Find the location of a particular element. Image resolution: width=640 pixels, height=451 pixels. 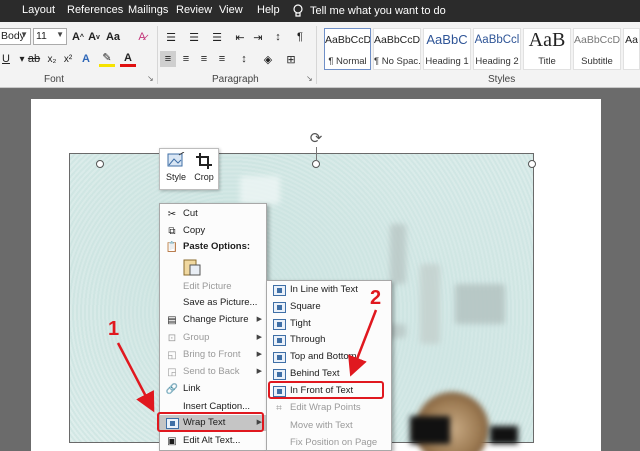

menu-item-group: ⊡ Group ▶ is located at coordinates (213, 338).